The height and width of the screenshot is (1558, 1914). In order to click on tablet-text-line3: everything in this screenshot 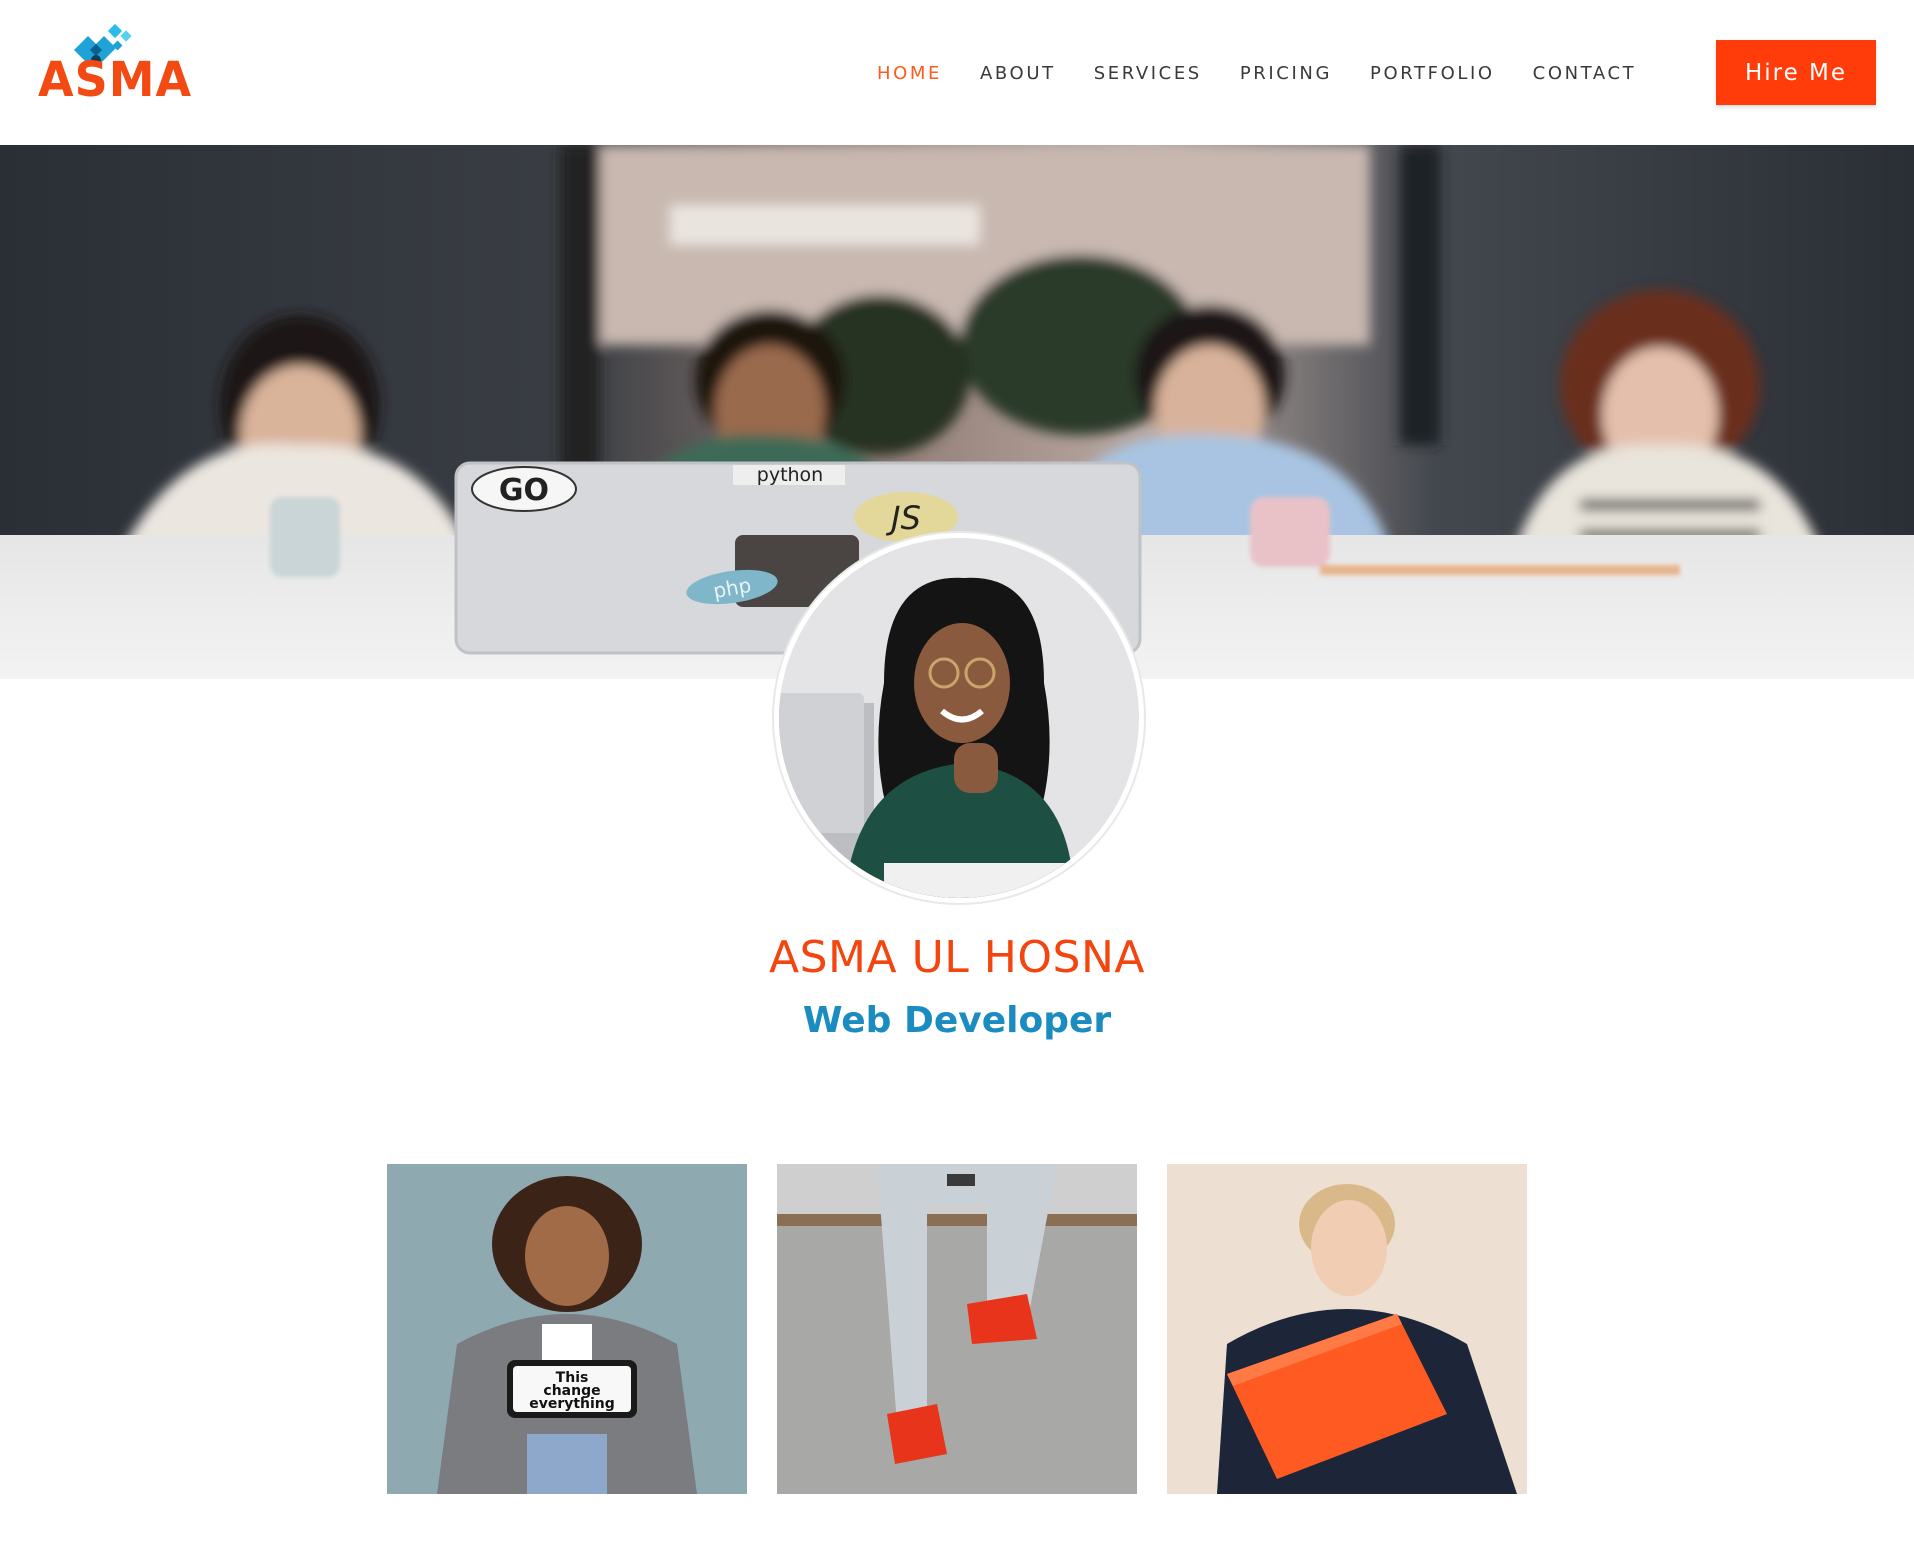, I will do `click(572, 1404)`.